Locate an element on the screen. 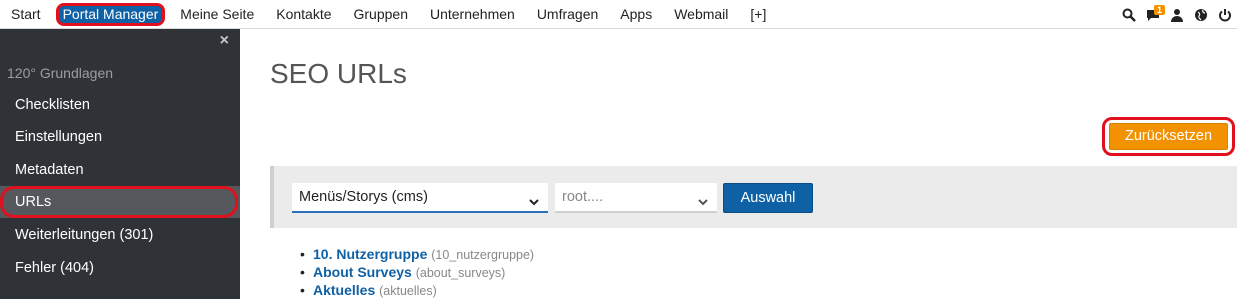 This screenshot has width=1237, height=300. sidebar-item-label: Checklisten is located at coordinates (52, 105).